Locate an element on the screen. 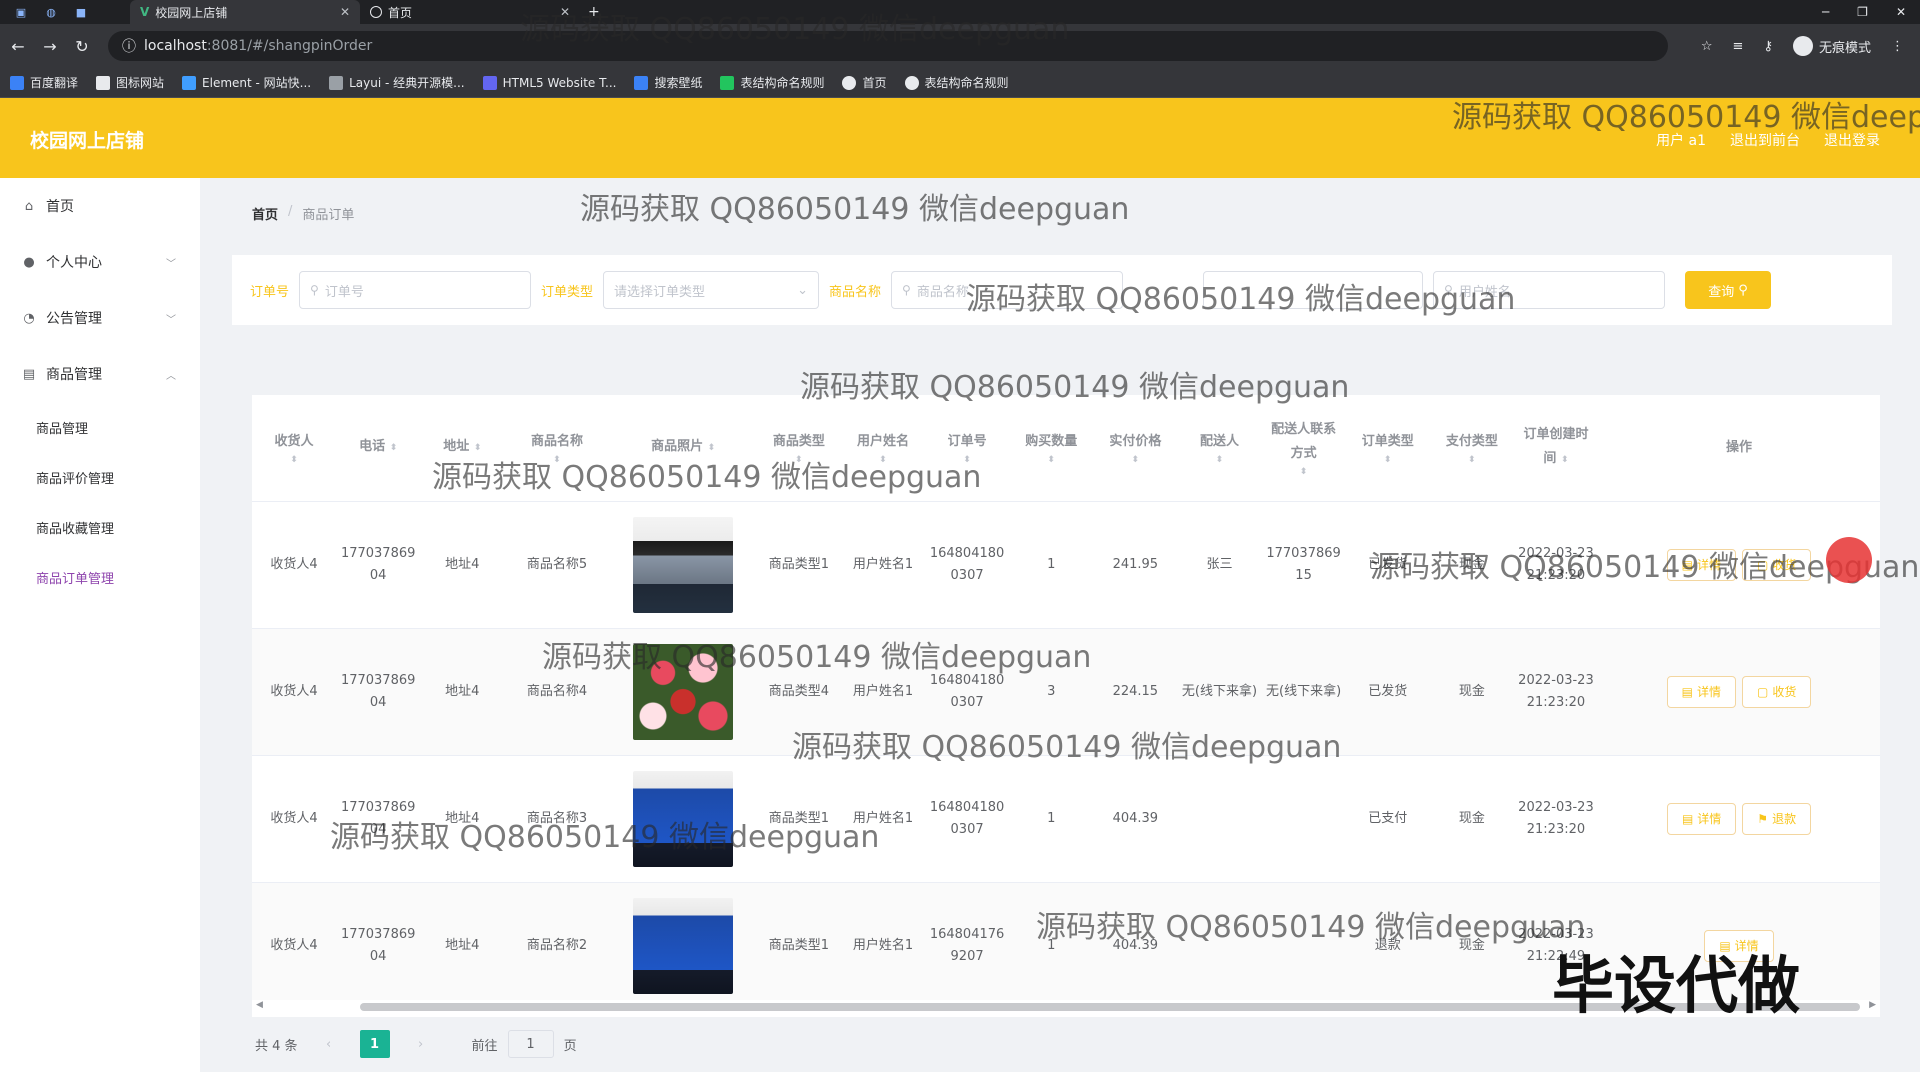 The width and height of the screenshot is (1920, 1072). info-icon: ⓘ is located at coordinates (129, 46).